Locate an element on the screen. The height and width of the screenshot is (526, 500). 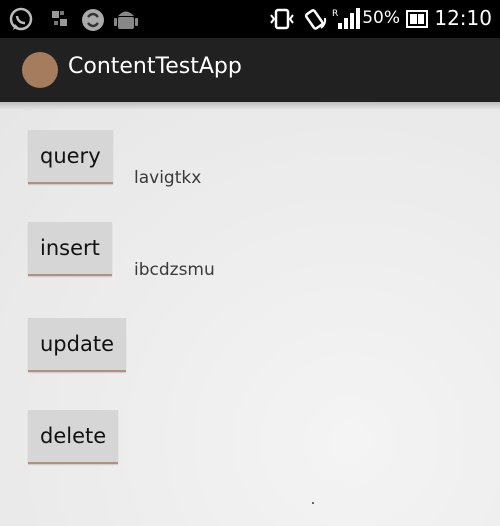
screen-rotation-icon is located at coordinates (315, 19).